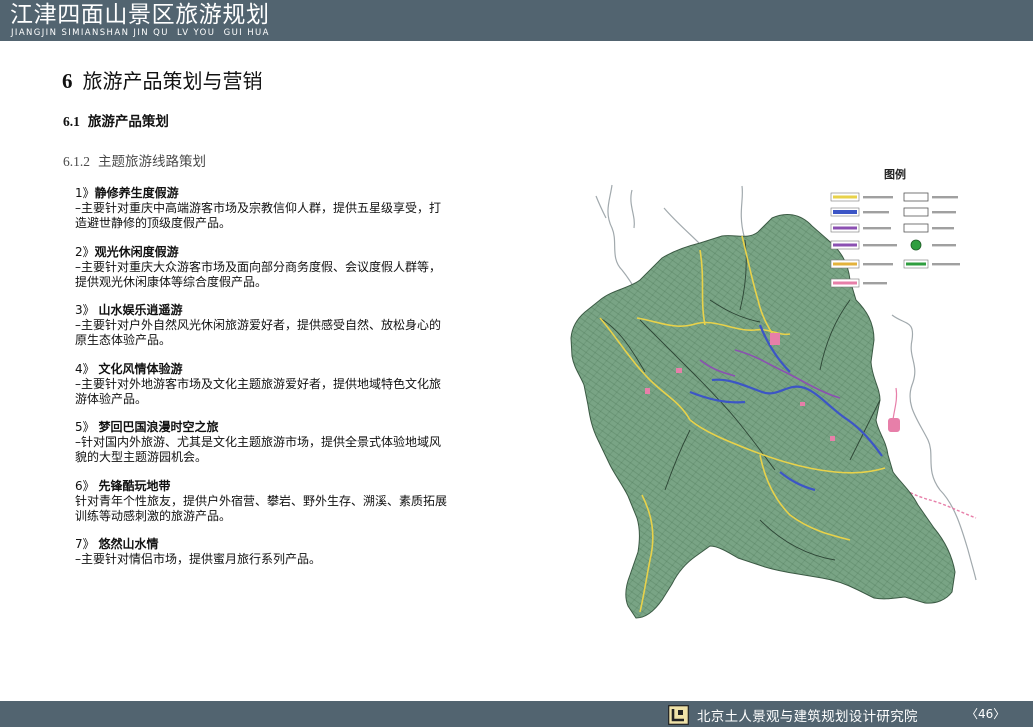  What do you see at coordinates (258, 442) in the screenshot?
I see `item-description-line: –针对国内外旅游、尤其是文化主题旅游市场，提供全景式体验地域风` at bounding box center [258, 442].